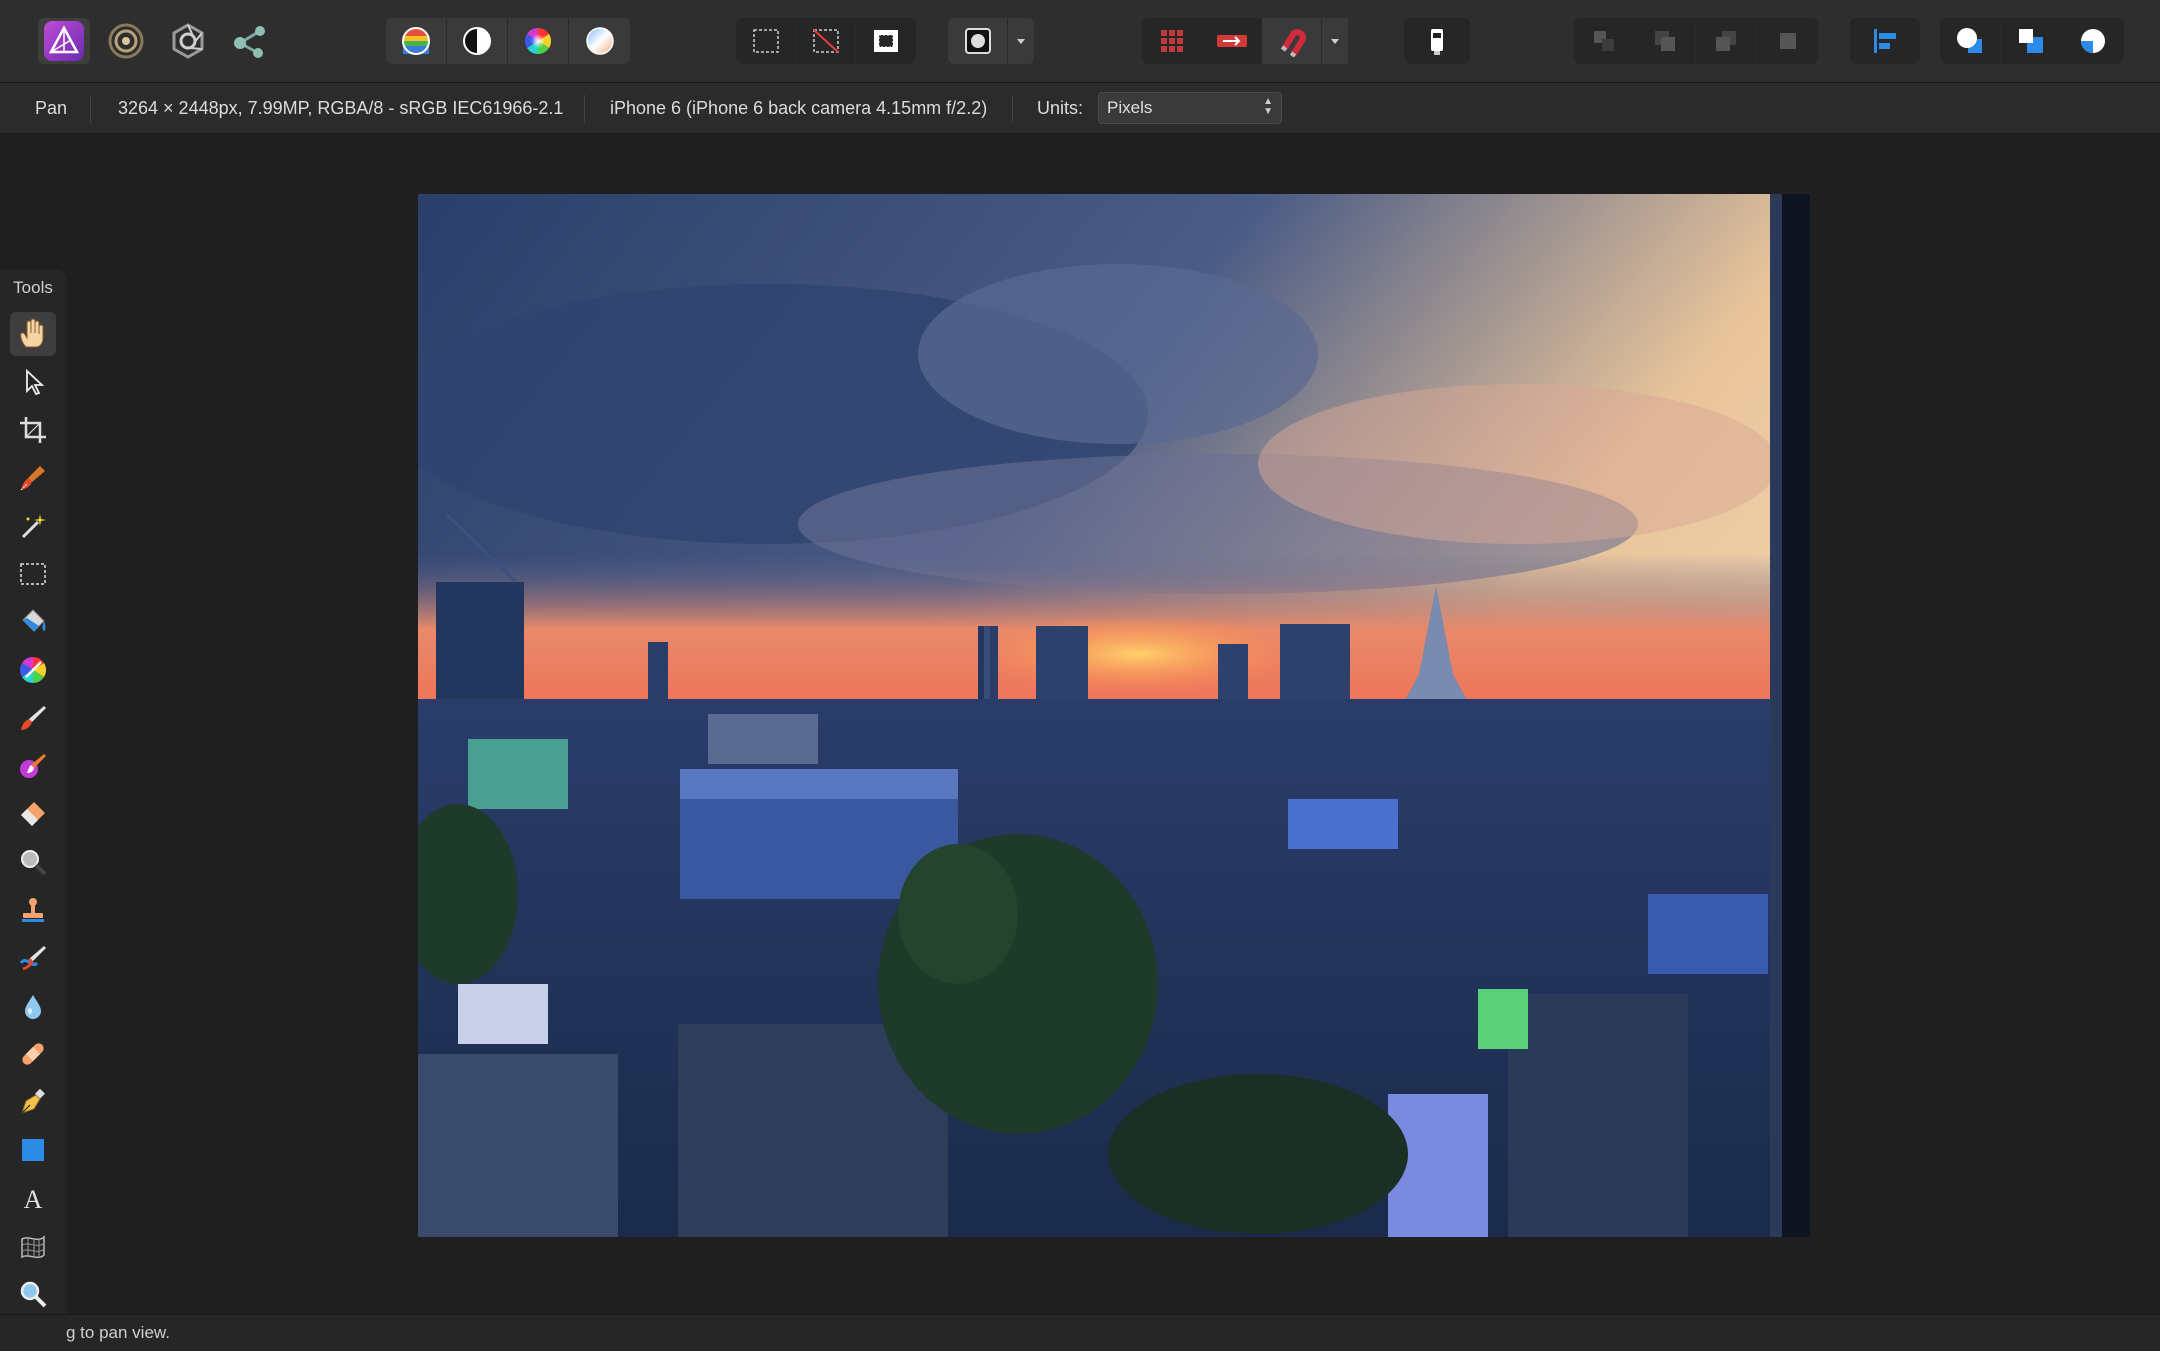  I want to click on magnifier-icon, so click(33, 1294).